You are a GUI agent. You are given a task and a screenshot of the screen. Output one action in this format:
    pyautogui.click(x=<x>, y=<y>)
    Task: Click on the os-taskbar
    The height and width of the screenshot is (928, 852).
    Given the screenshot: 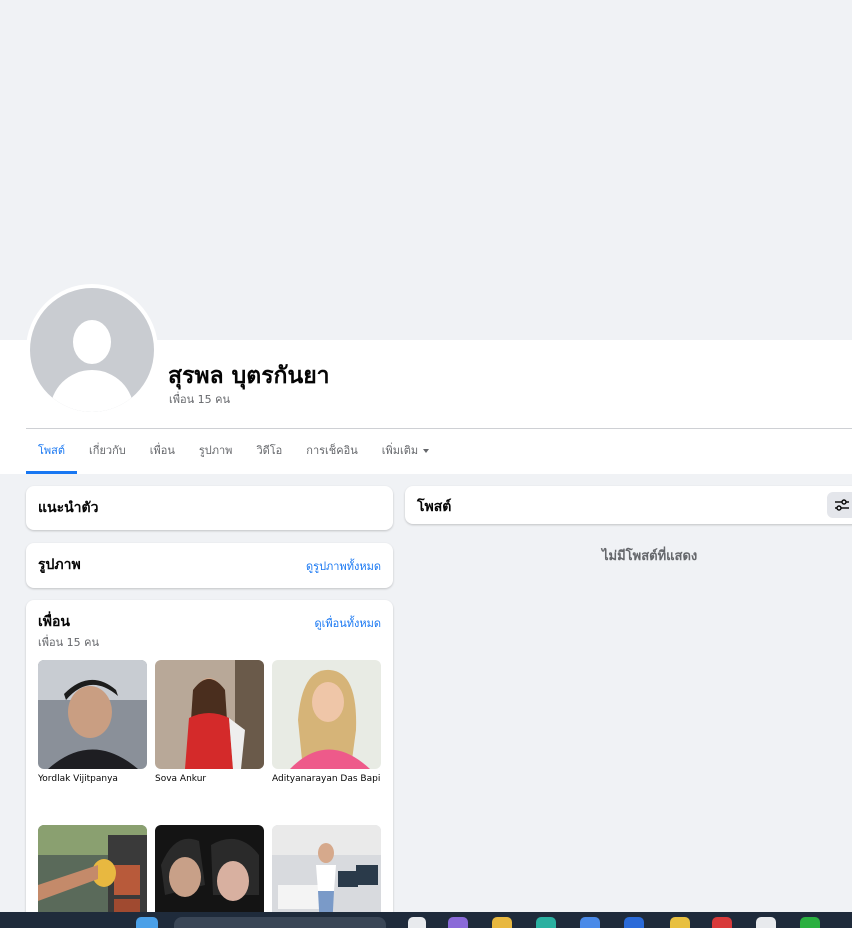 What is the action you would take?
    pyautogui.click(x=426, y=920)
    